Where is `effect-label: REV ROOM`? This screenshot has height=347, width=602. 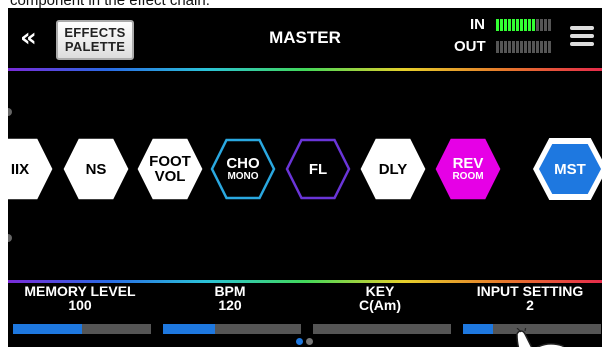 effect-label: REV ROOM is located at coordinates (468, 169).